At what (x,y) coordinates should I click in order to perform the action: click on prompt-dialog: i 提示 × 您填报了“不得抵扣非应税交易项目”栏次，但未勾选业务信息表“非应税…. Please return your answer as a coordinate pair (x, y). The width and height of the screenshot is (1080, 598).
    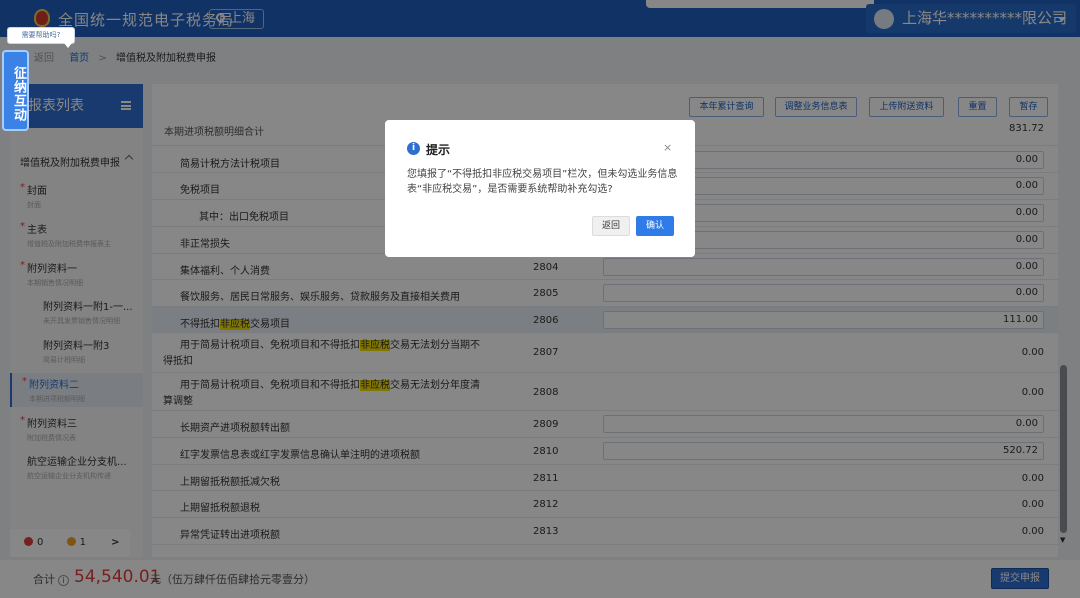
    Looking at the image, I should click on (540, 188).